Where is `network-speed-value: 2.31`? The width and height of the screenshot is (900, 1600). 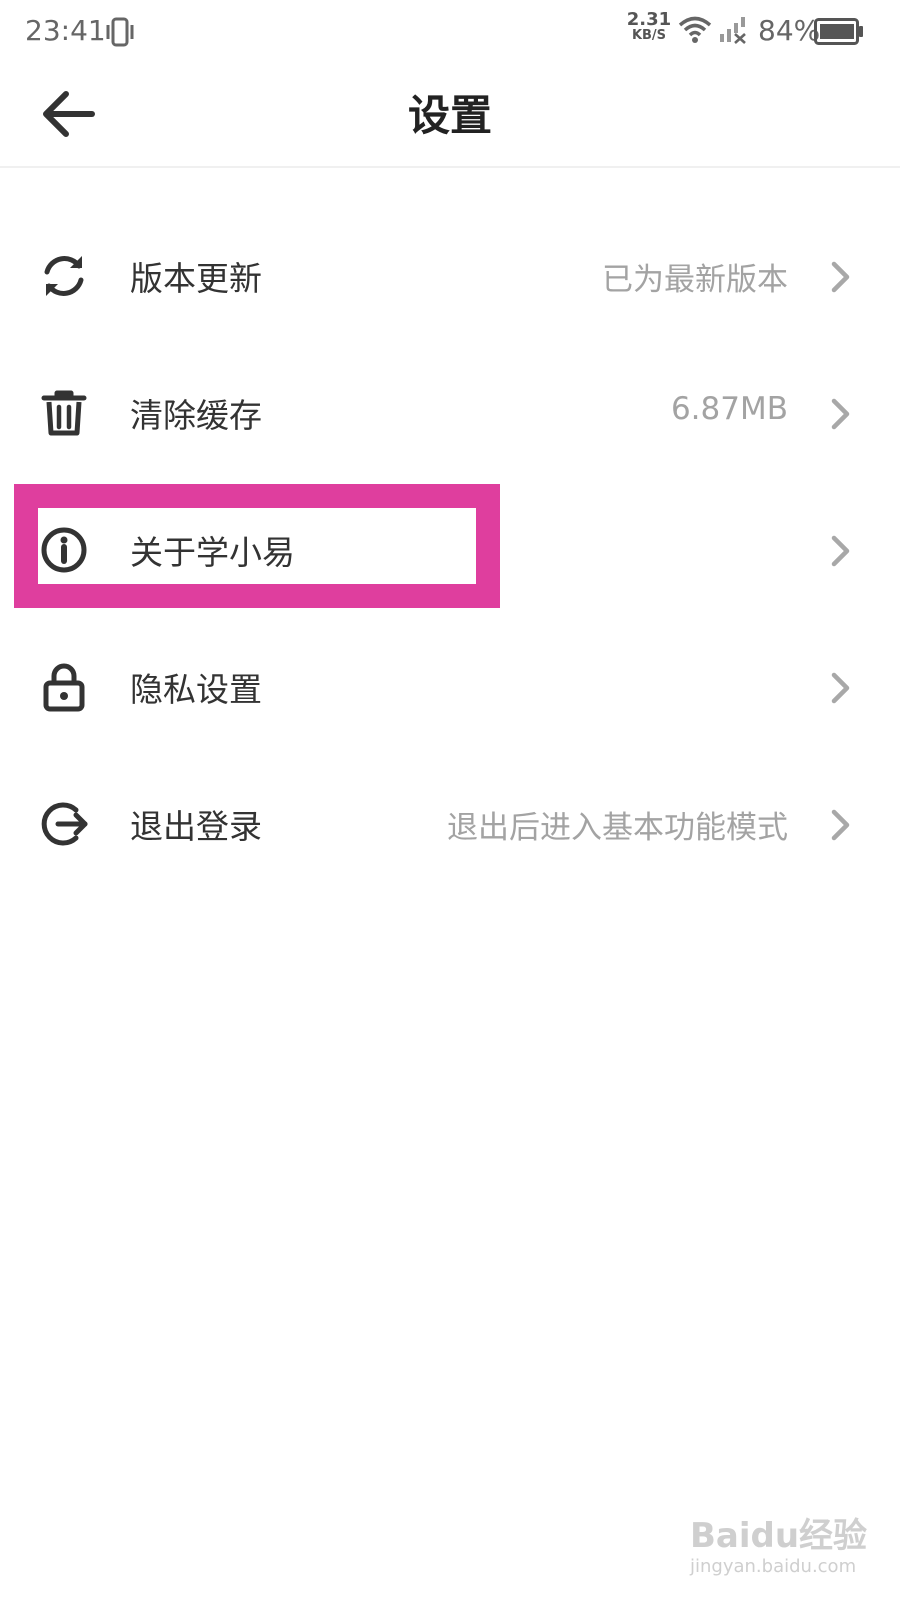 network-speed-value: 2.31 is located at coordinates (649, 19).